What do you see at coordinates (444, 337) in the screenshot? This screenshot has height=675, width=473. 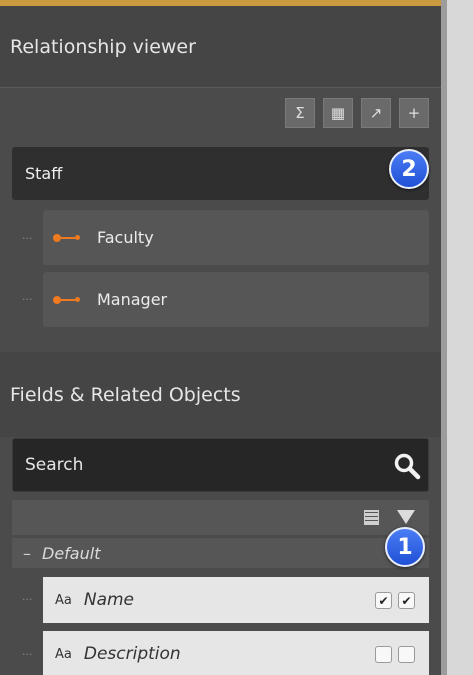 I see `panel-edge` at bounding box center [444, 337].